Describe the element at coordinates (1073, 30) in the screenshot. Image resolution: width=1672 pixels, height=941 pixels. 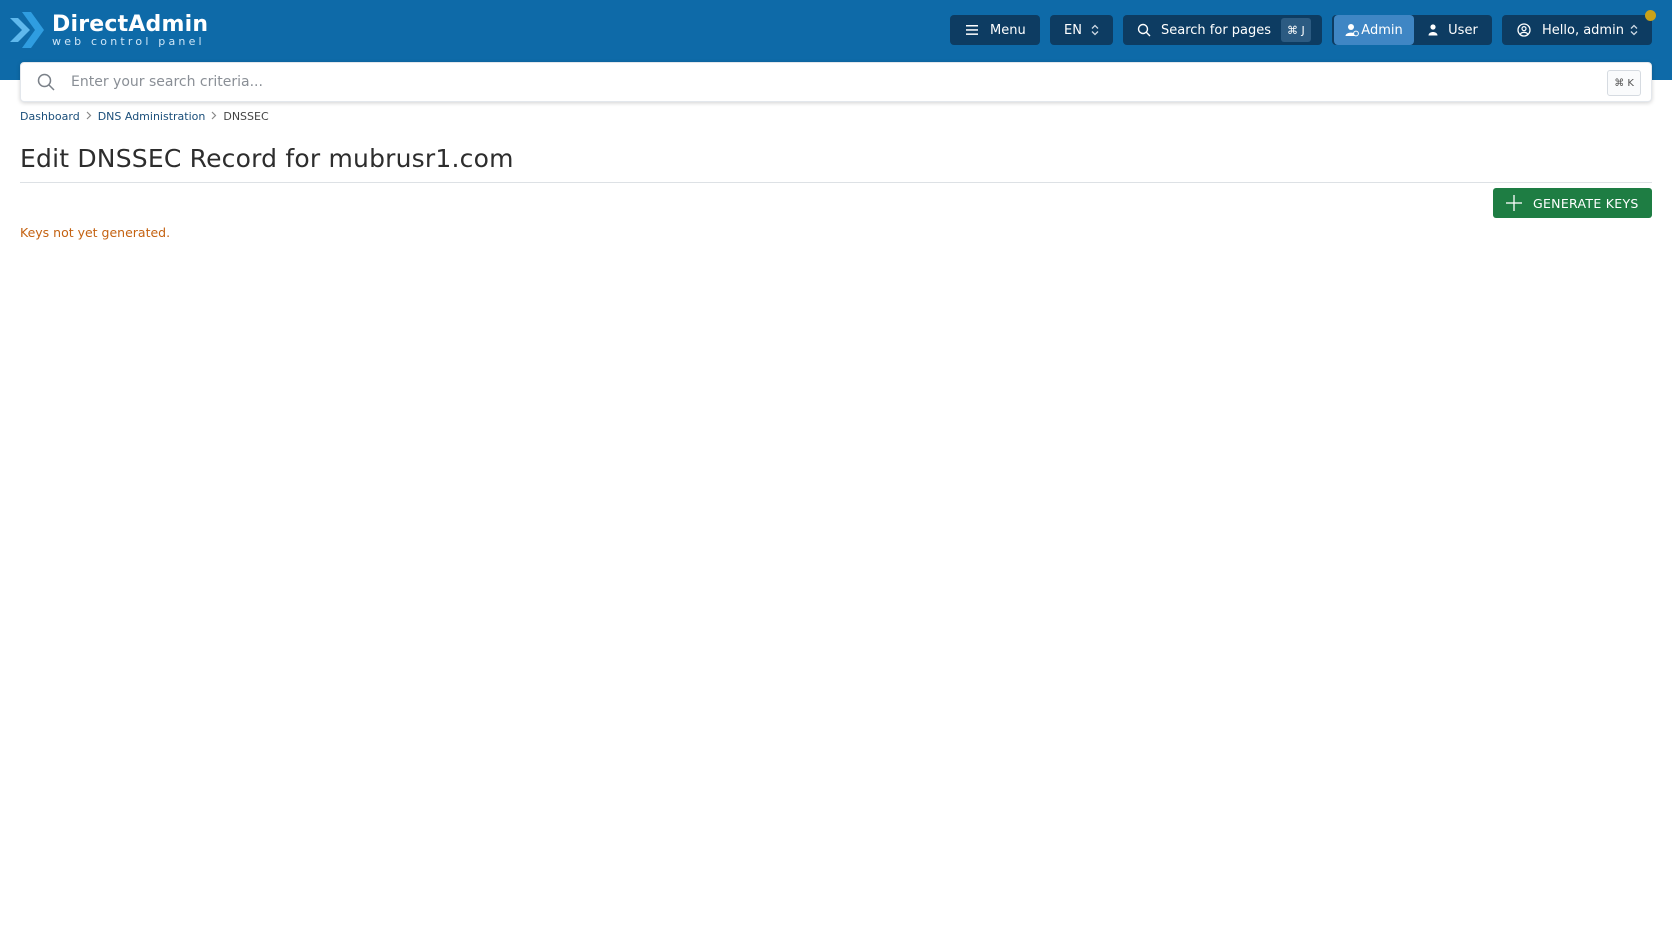
I see `language-label: EN` at that location.